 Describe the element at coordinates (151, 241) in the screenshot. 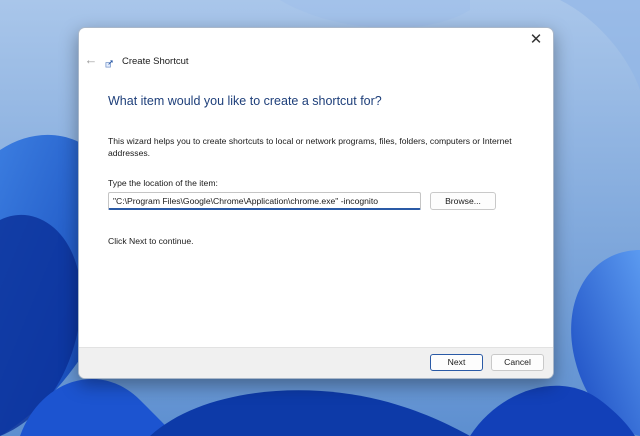

I see `continue-instruction: Click Next to continue.` at that location.